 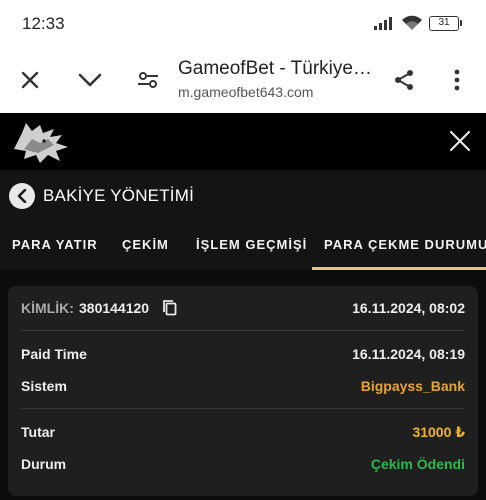 I want to click on paid-time-label: Paid Time, so click(x=54, y=354).